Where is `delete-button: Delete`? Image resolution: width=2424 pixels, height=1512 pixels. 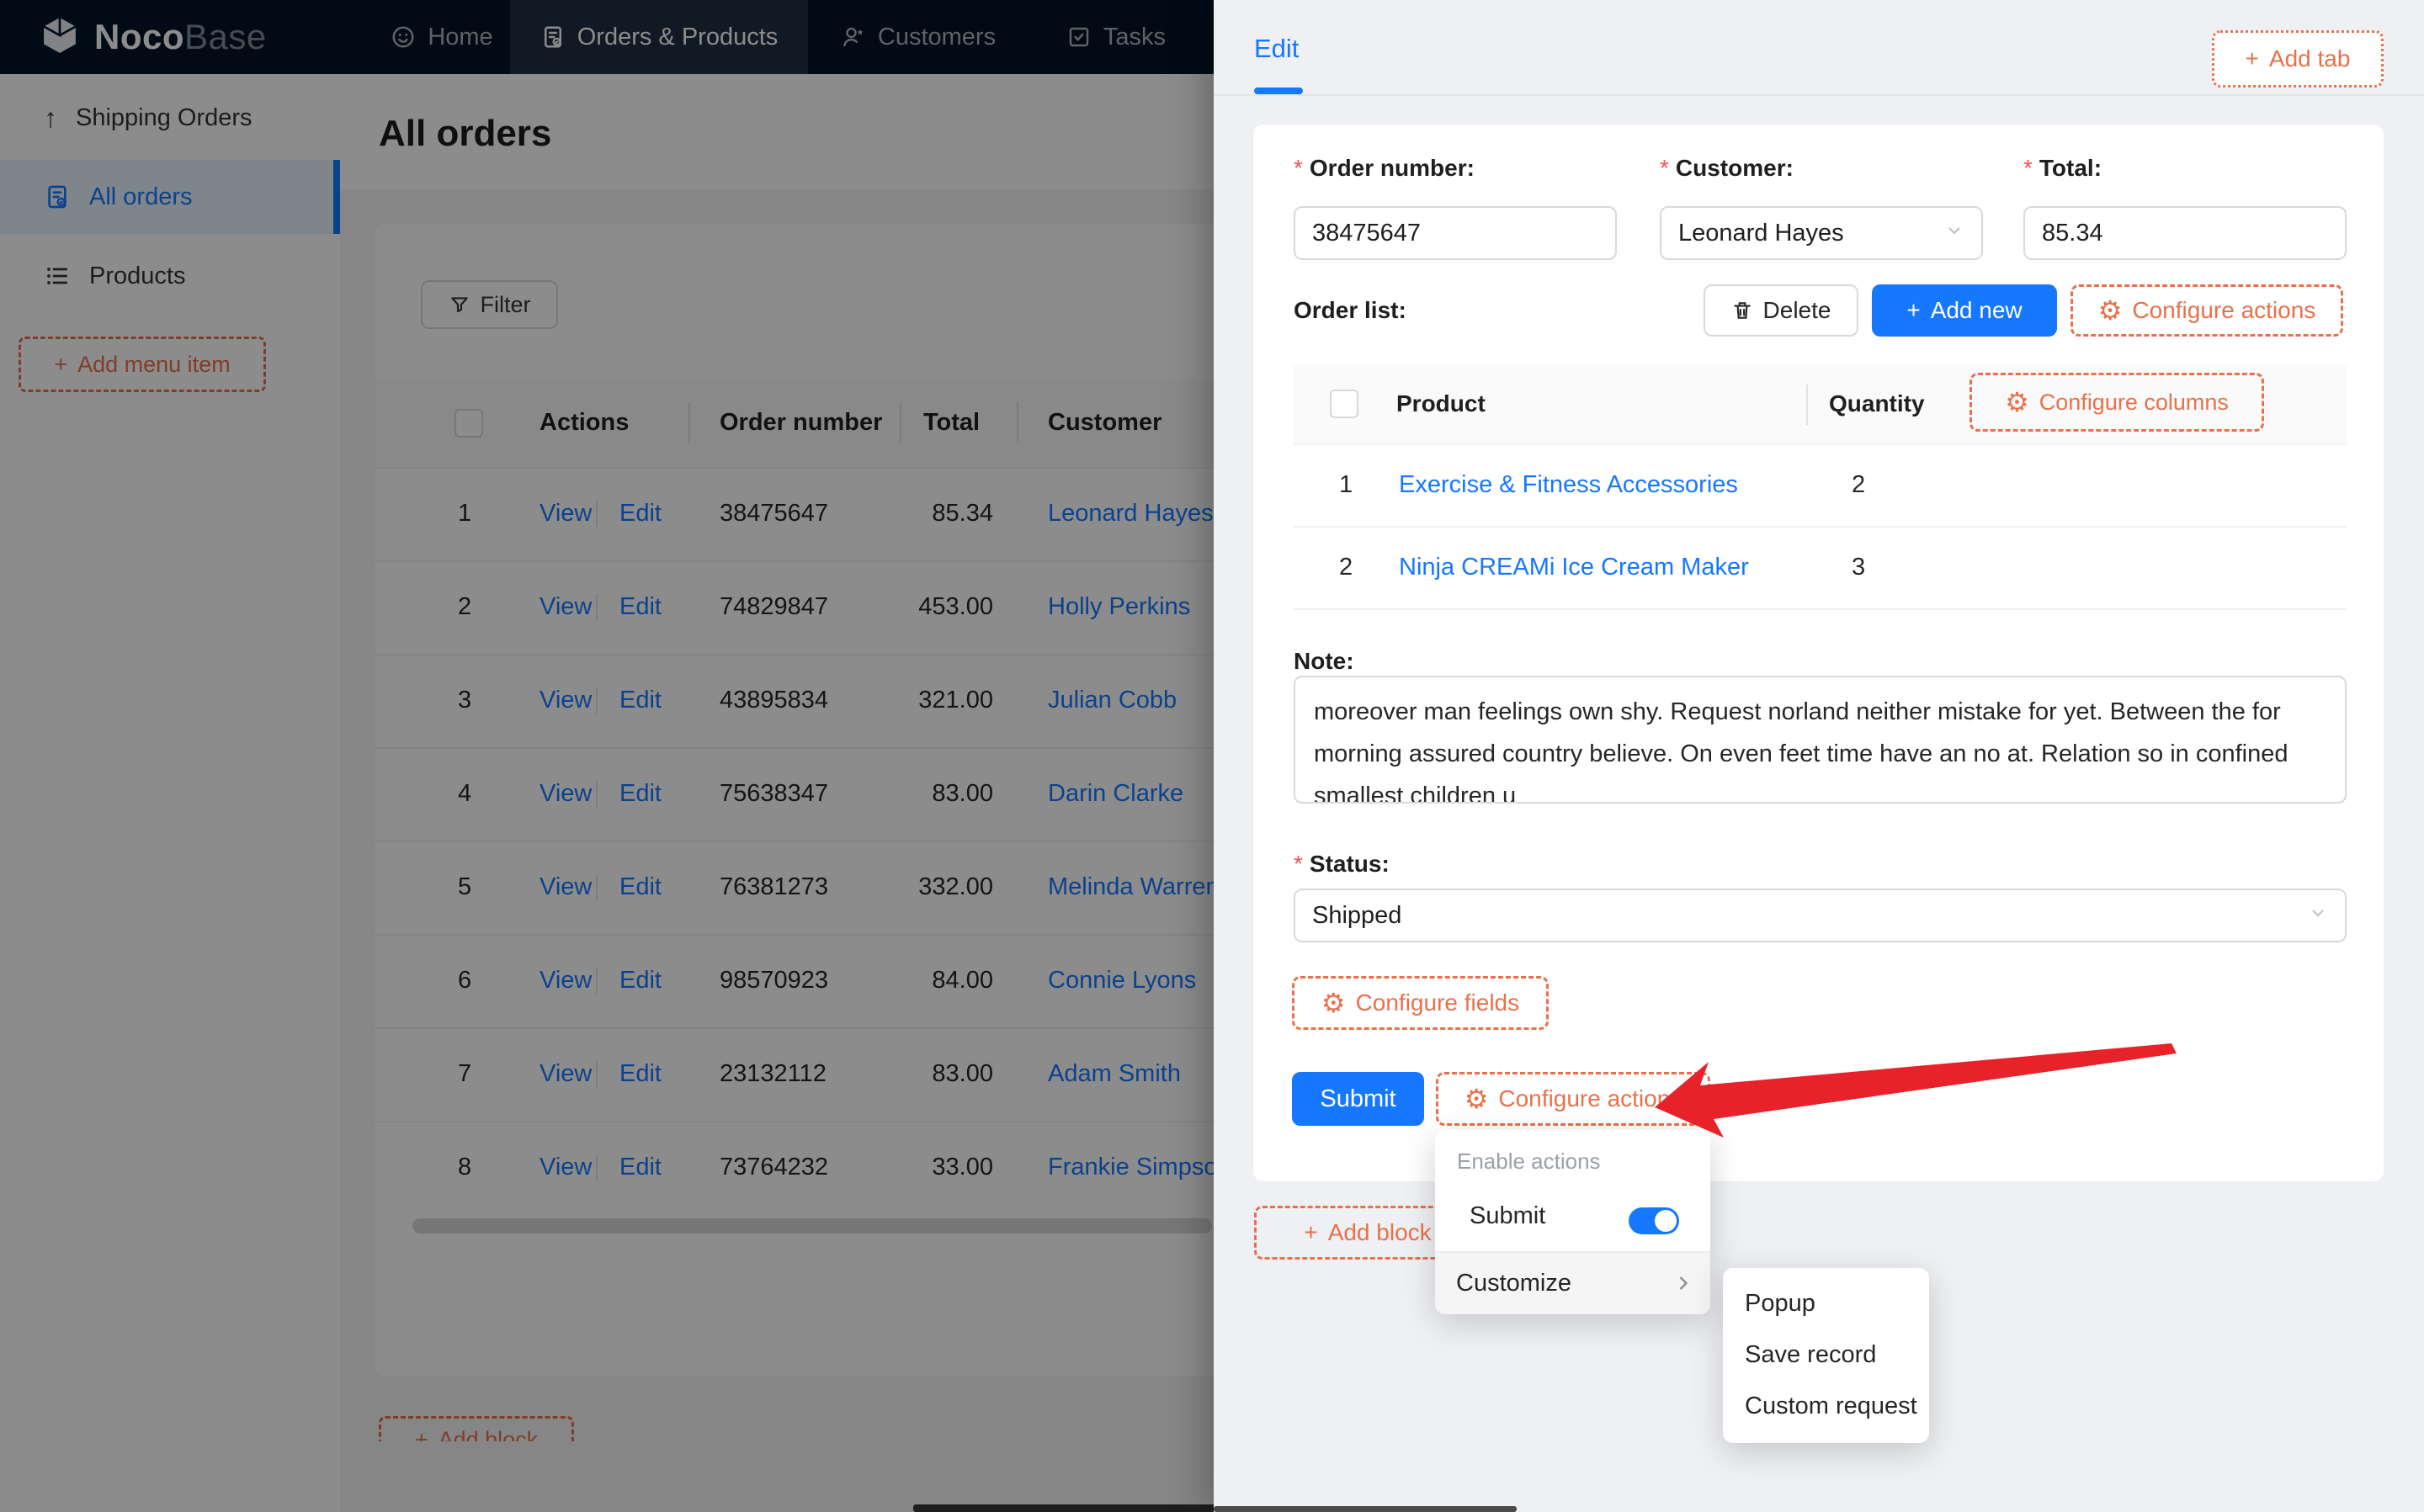
delete-button: Delete is located at coordinates (1781, 310).